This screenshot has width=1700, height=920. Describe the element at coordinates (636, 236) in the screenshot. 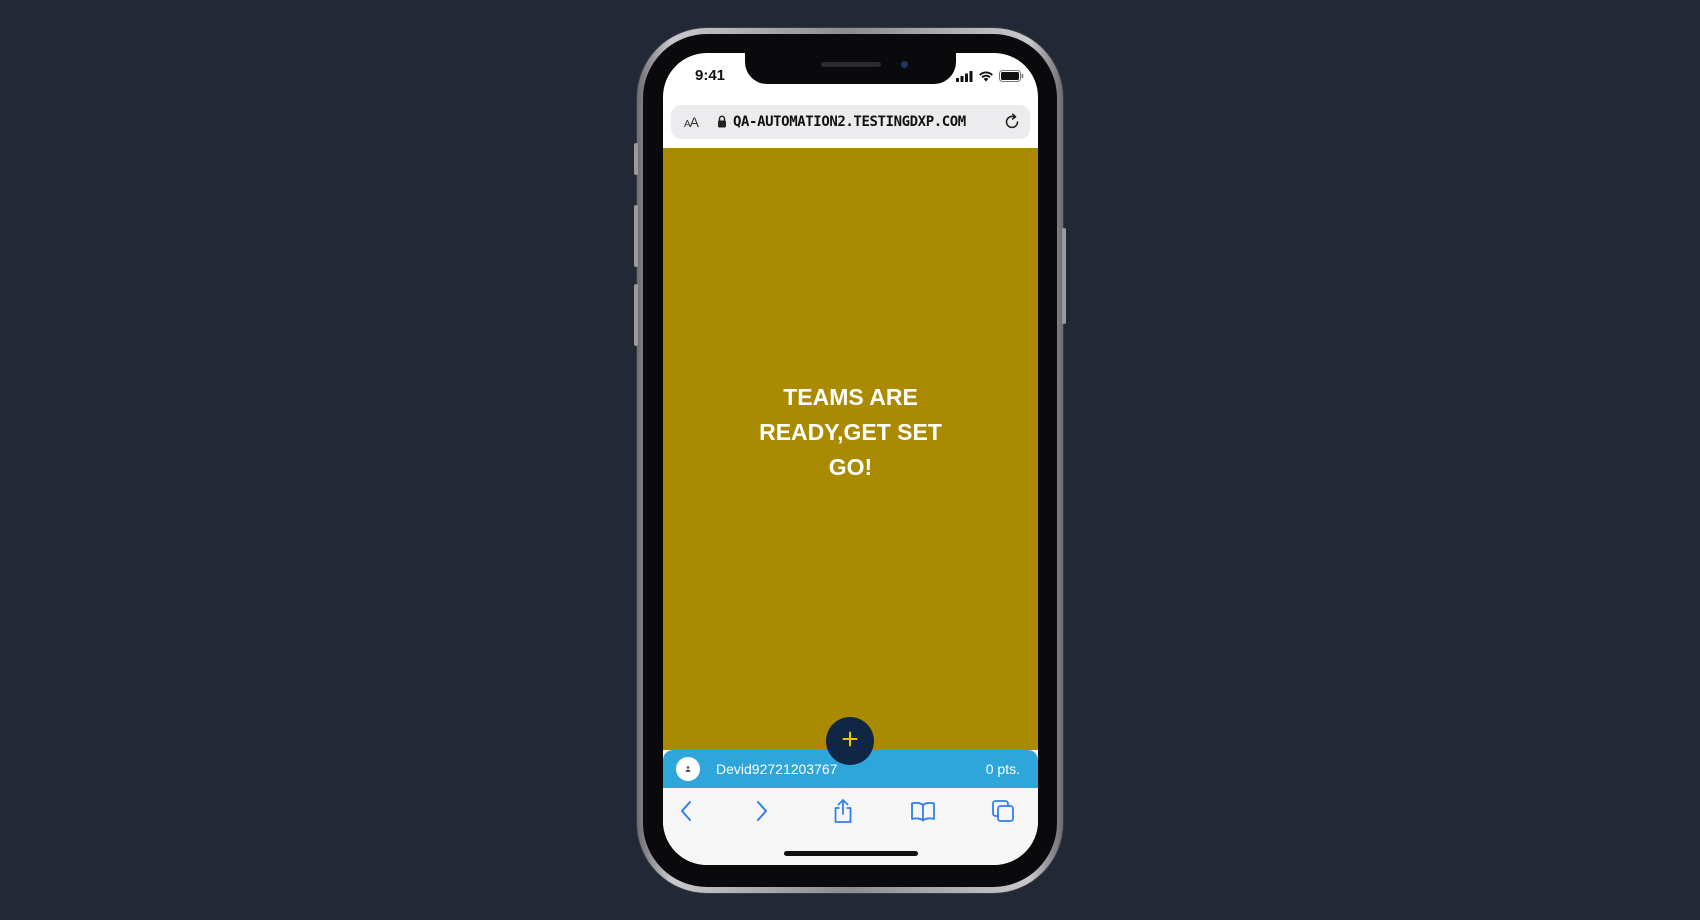

I see `side-button-volume-up` at that location.